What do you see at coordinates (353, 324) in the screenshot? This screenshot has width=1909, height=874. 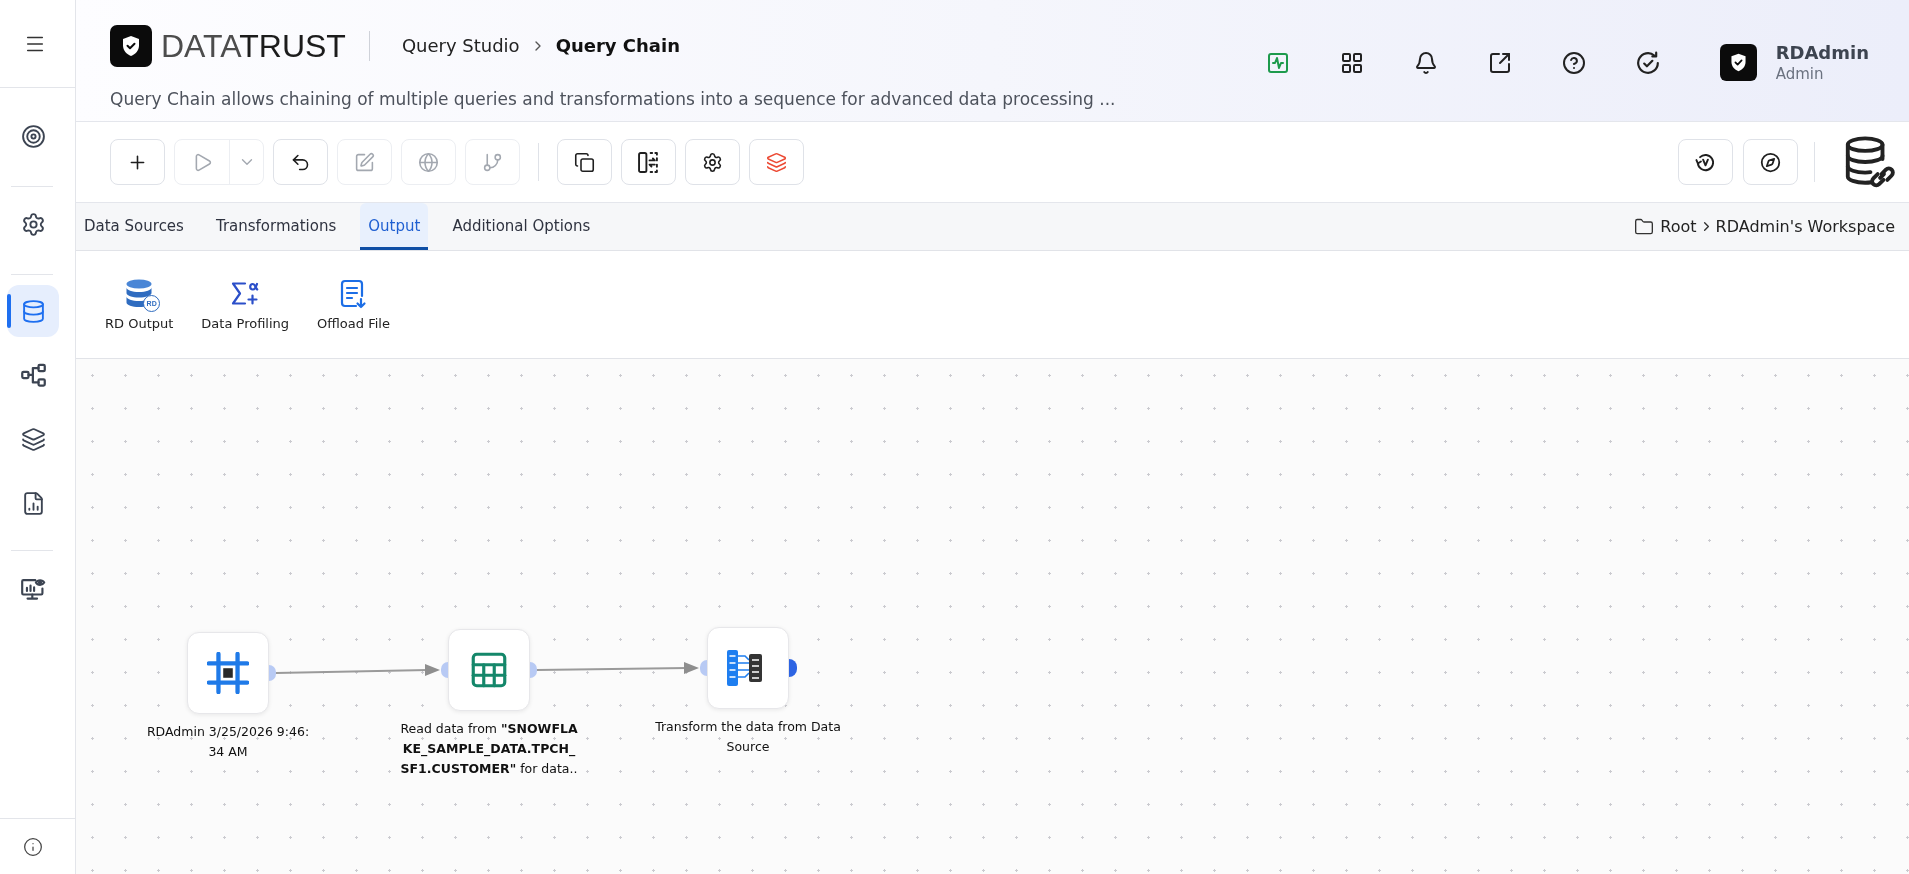 I see `tool-label: Offload File` at bounding box center [353, 324].